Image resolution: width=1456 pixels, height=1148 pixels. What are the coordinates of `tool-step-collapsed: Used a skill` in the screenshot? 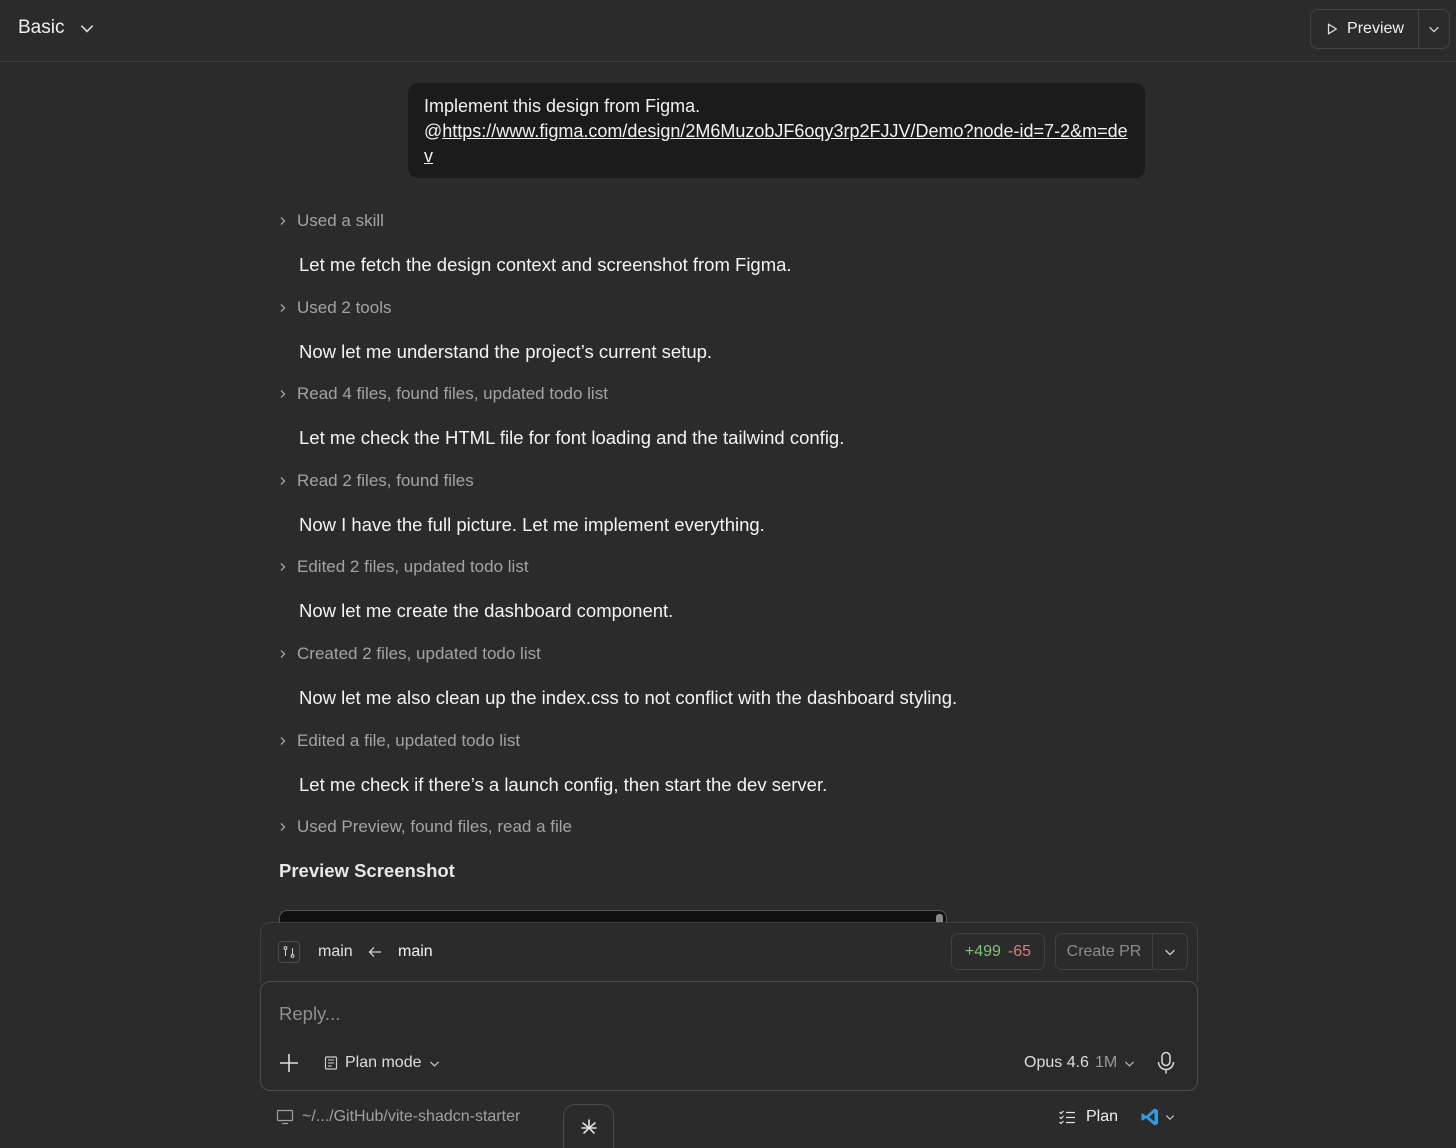 It's located at (331, 221).